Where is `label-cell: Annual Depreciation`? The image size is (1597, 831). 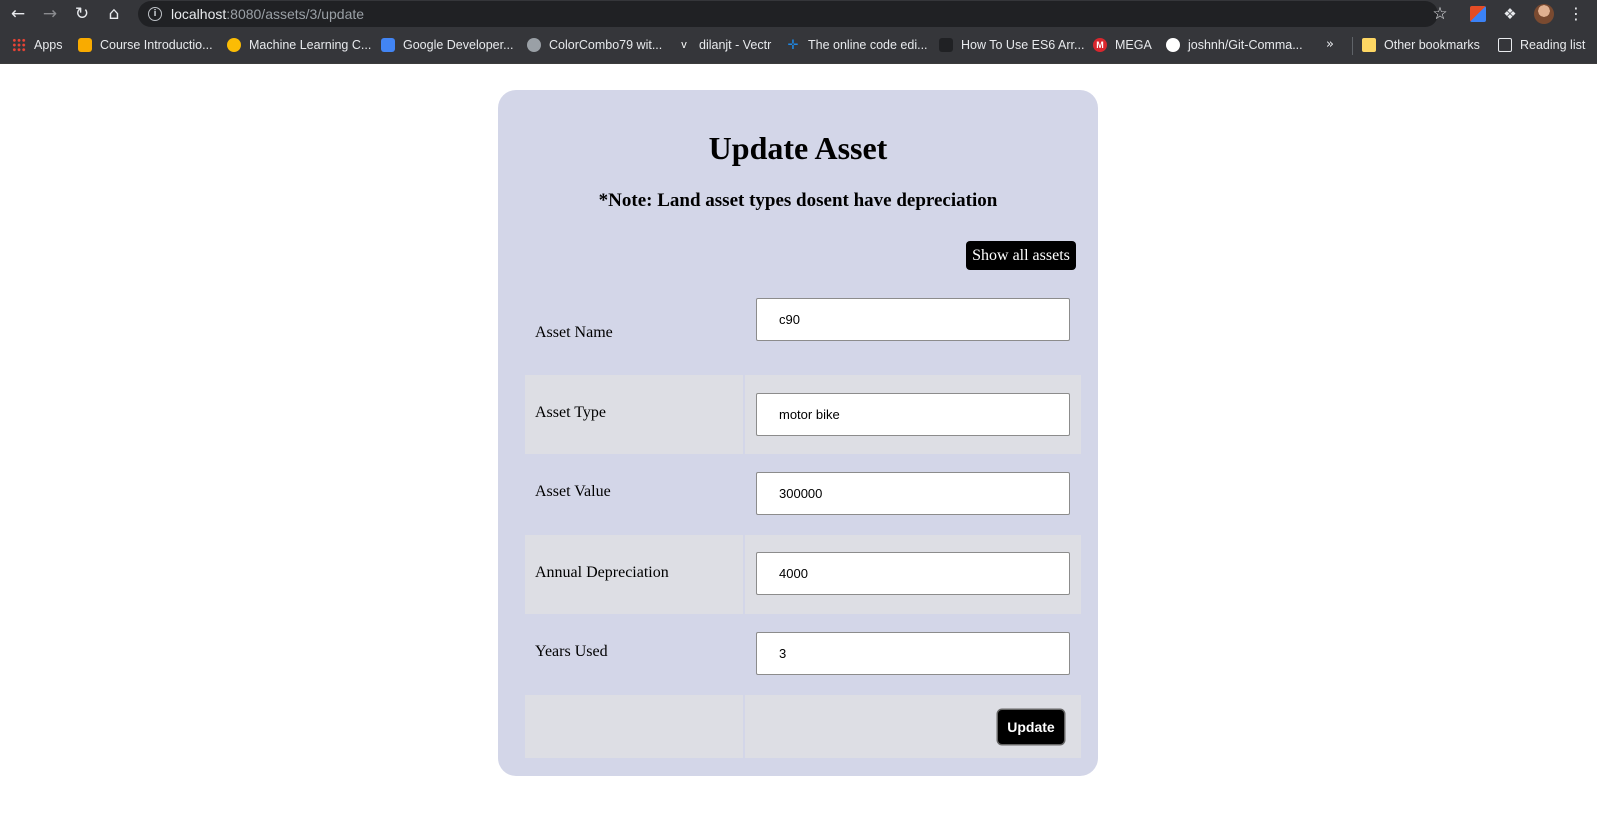 label-cell: Annual Depreciation is located at coordinates (635, 574).